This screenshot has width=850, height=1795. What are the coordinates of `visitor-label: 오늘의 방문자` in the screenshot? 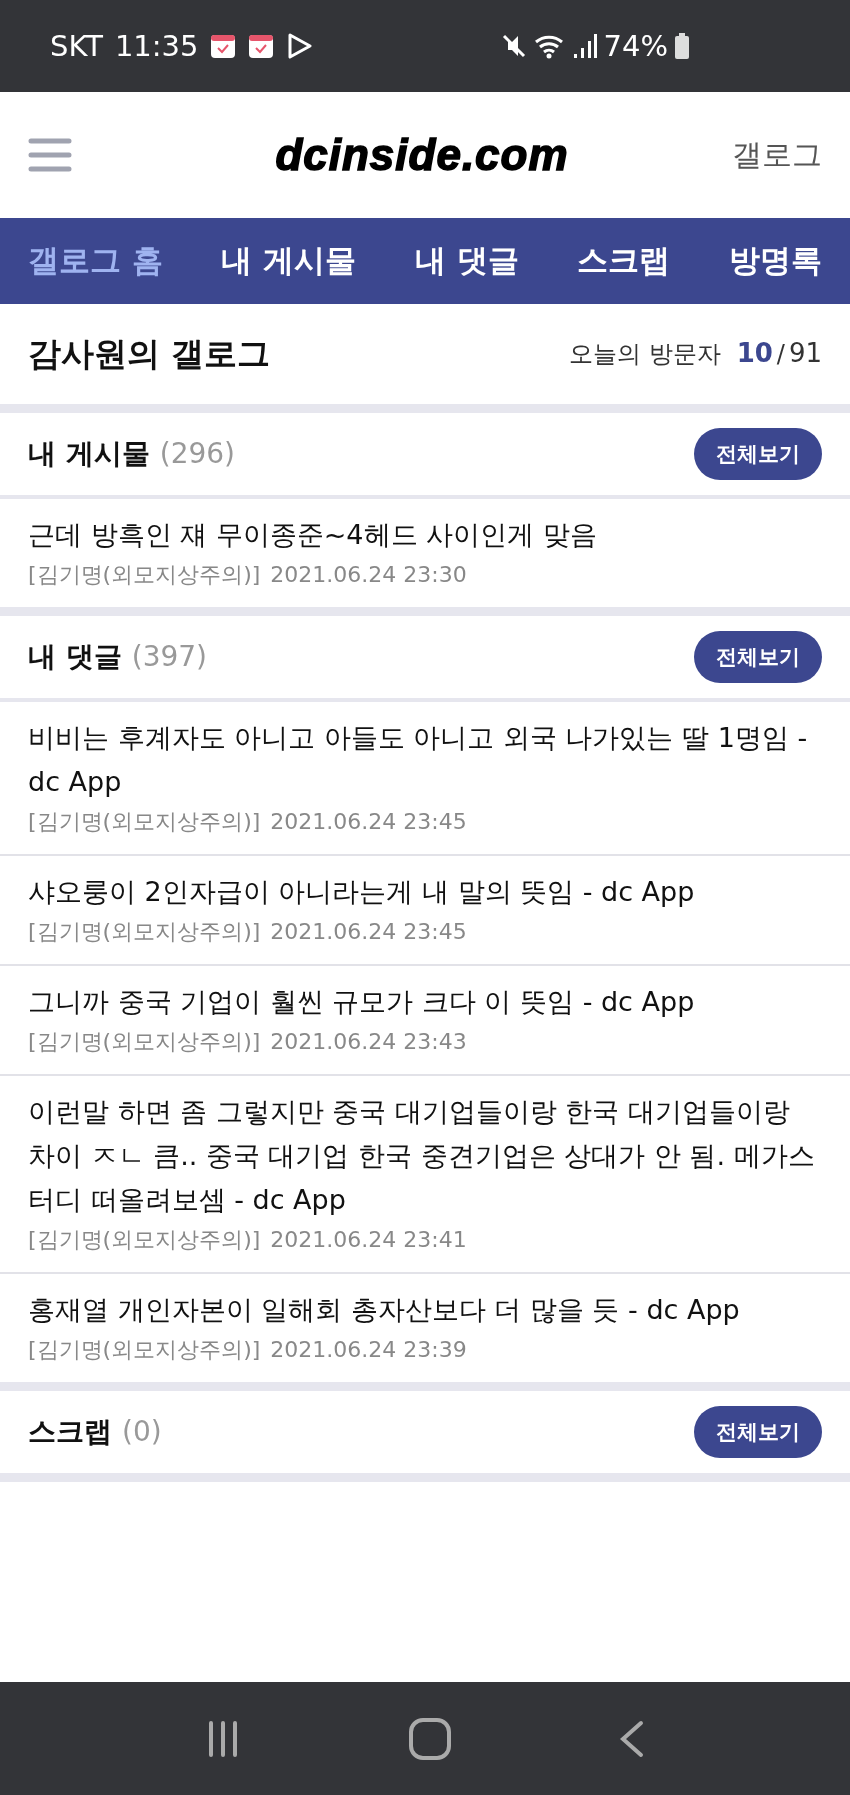 It's located at (645, 354).